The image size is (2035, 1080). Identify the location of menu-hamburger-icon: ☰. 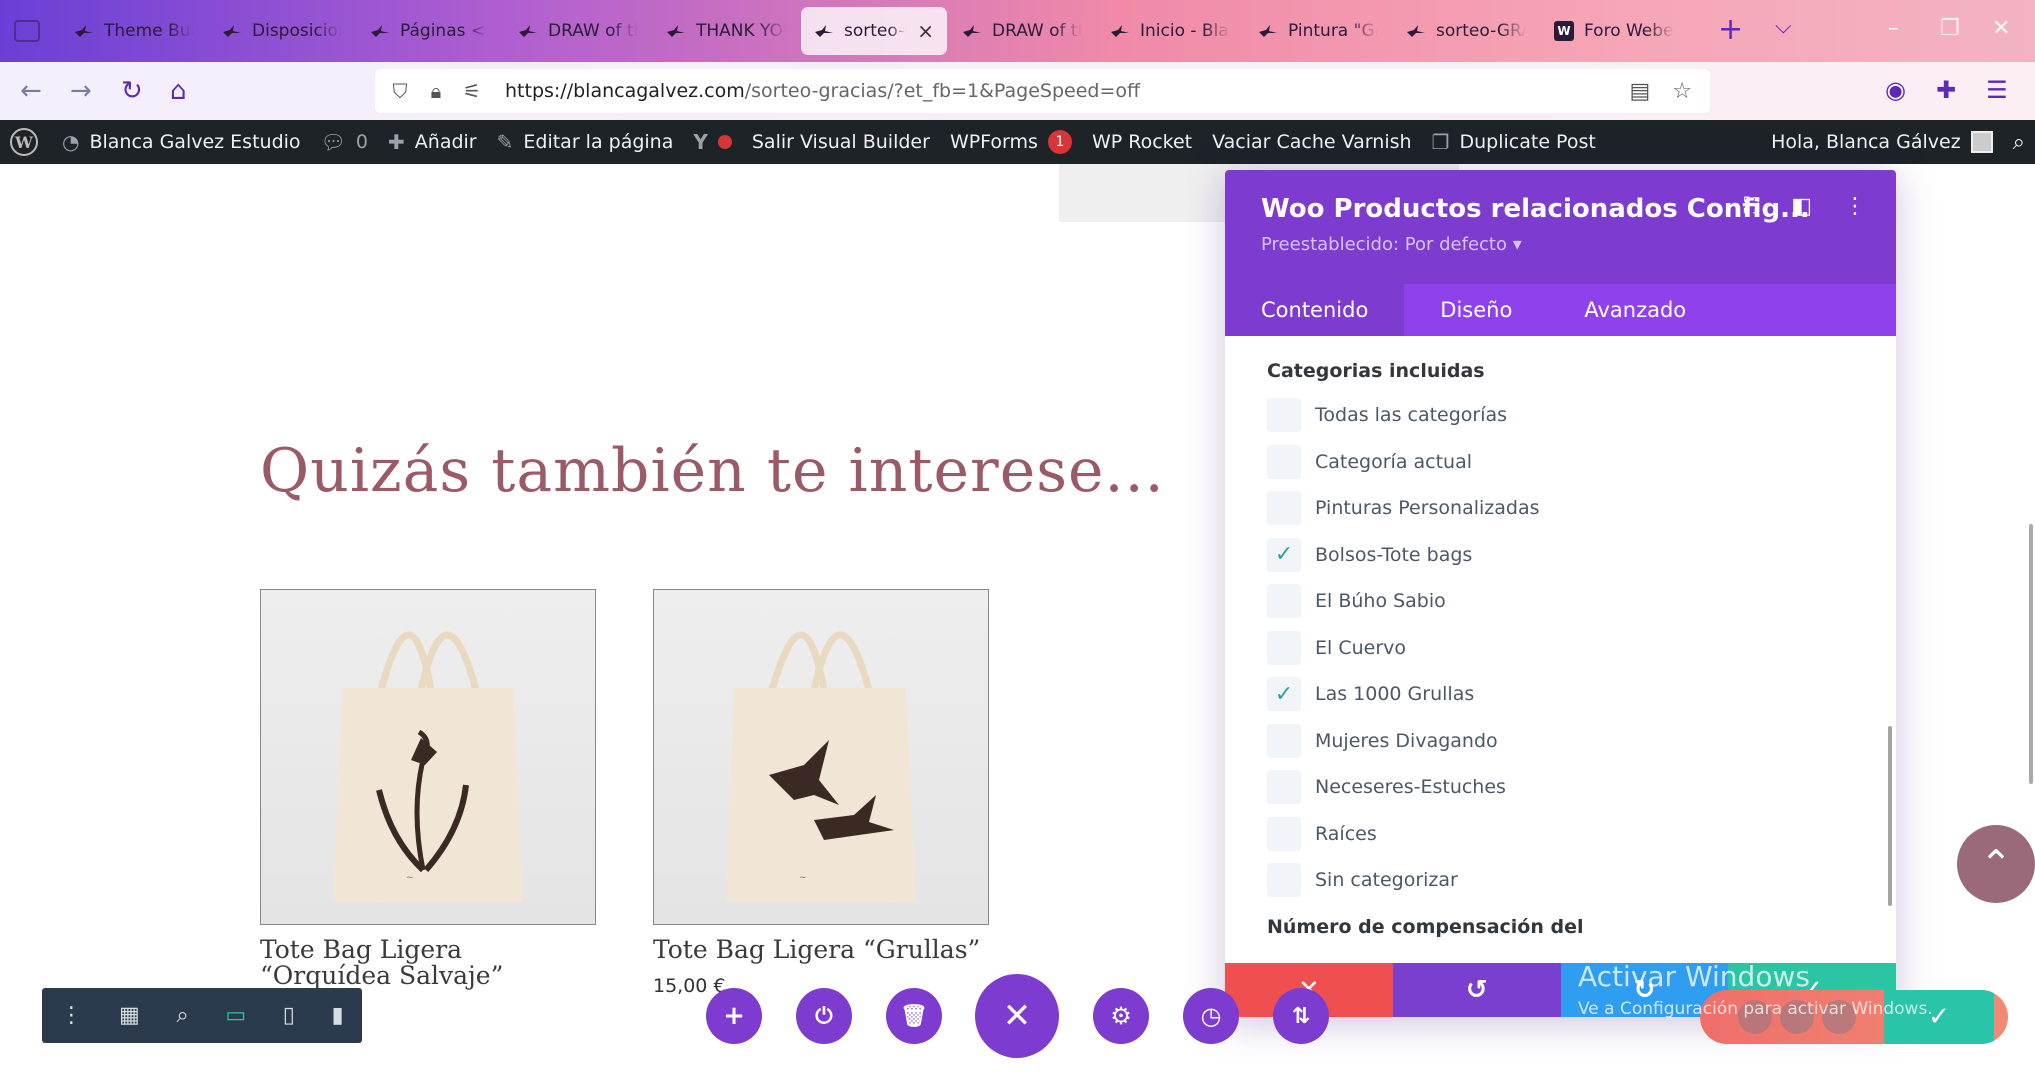
(1997, 90).